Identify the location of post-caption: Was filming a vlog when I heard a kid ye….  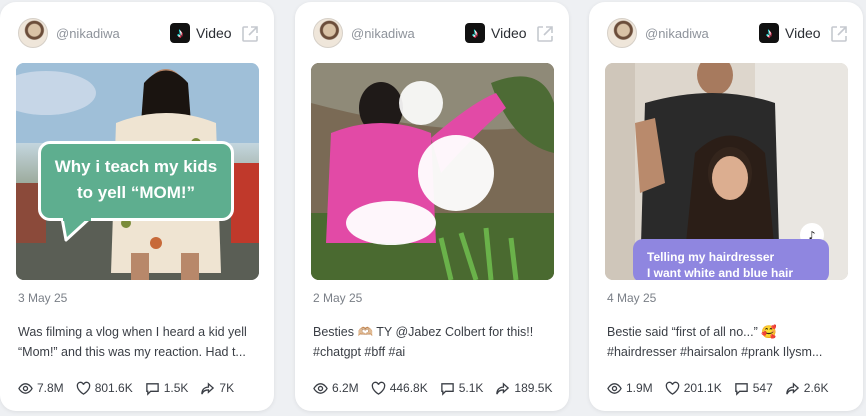
(140, 342).